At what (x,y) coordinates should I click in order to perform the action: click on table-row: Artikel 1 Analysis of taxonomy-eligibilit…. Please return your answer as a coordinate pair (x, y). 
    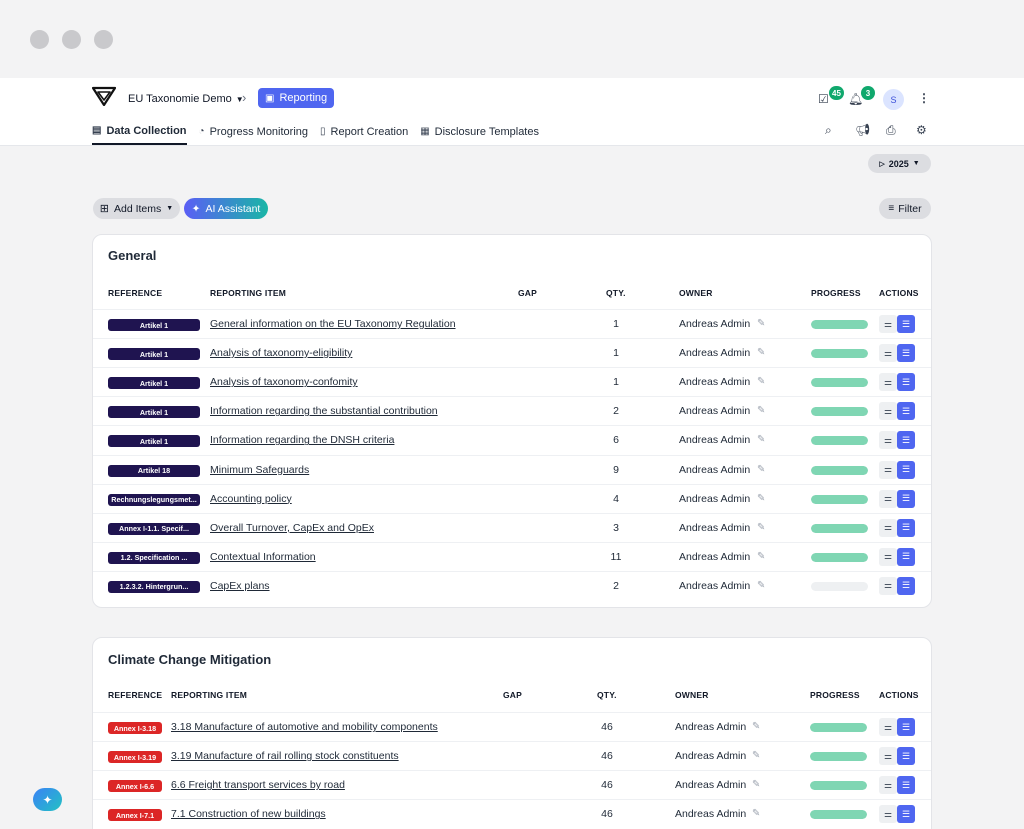
    Looking at the image, I should click on (512, 352).